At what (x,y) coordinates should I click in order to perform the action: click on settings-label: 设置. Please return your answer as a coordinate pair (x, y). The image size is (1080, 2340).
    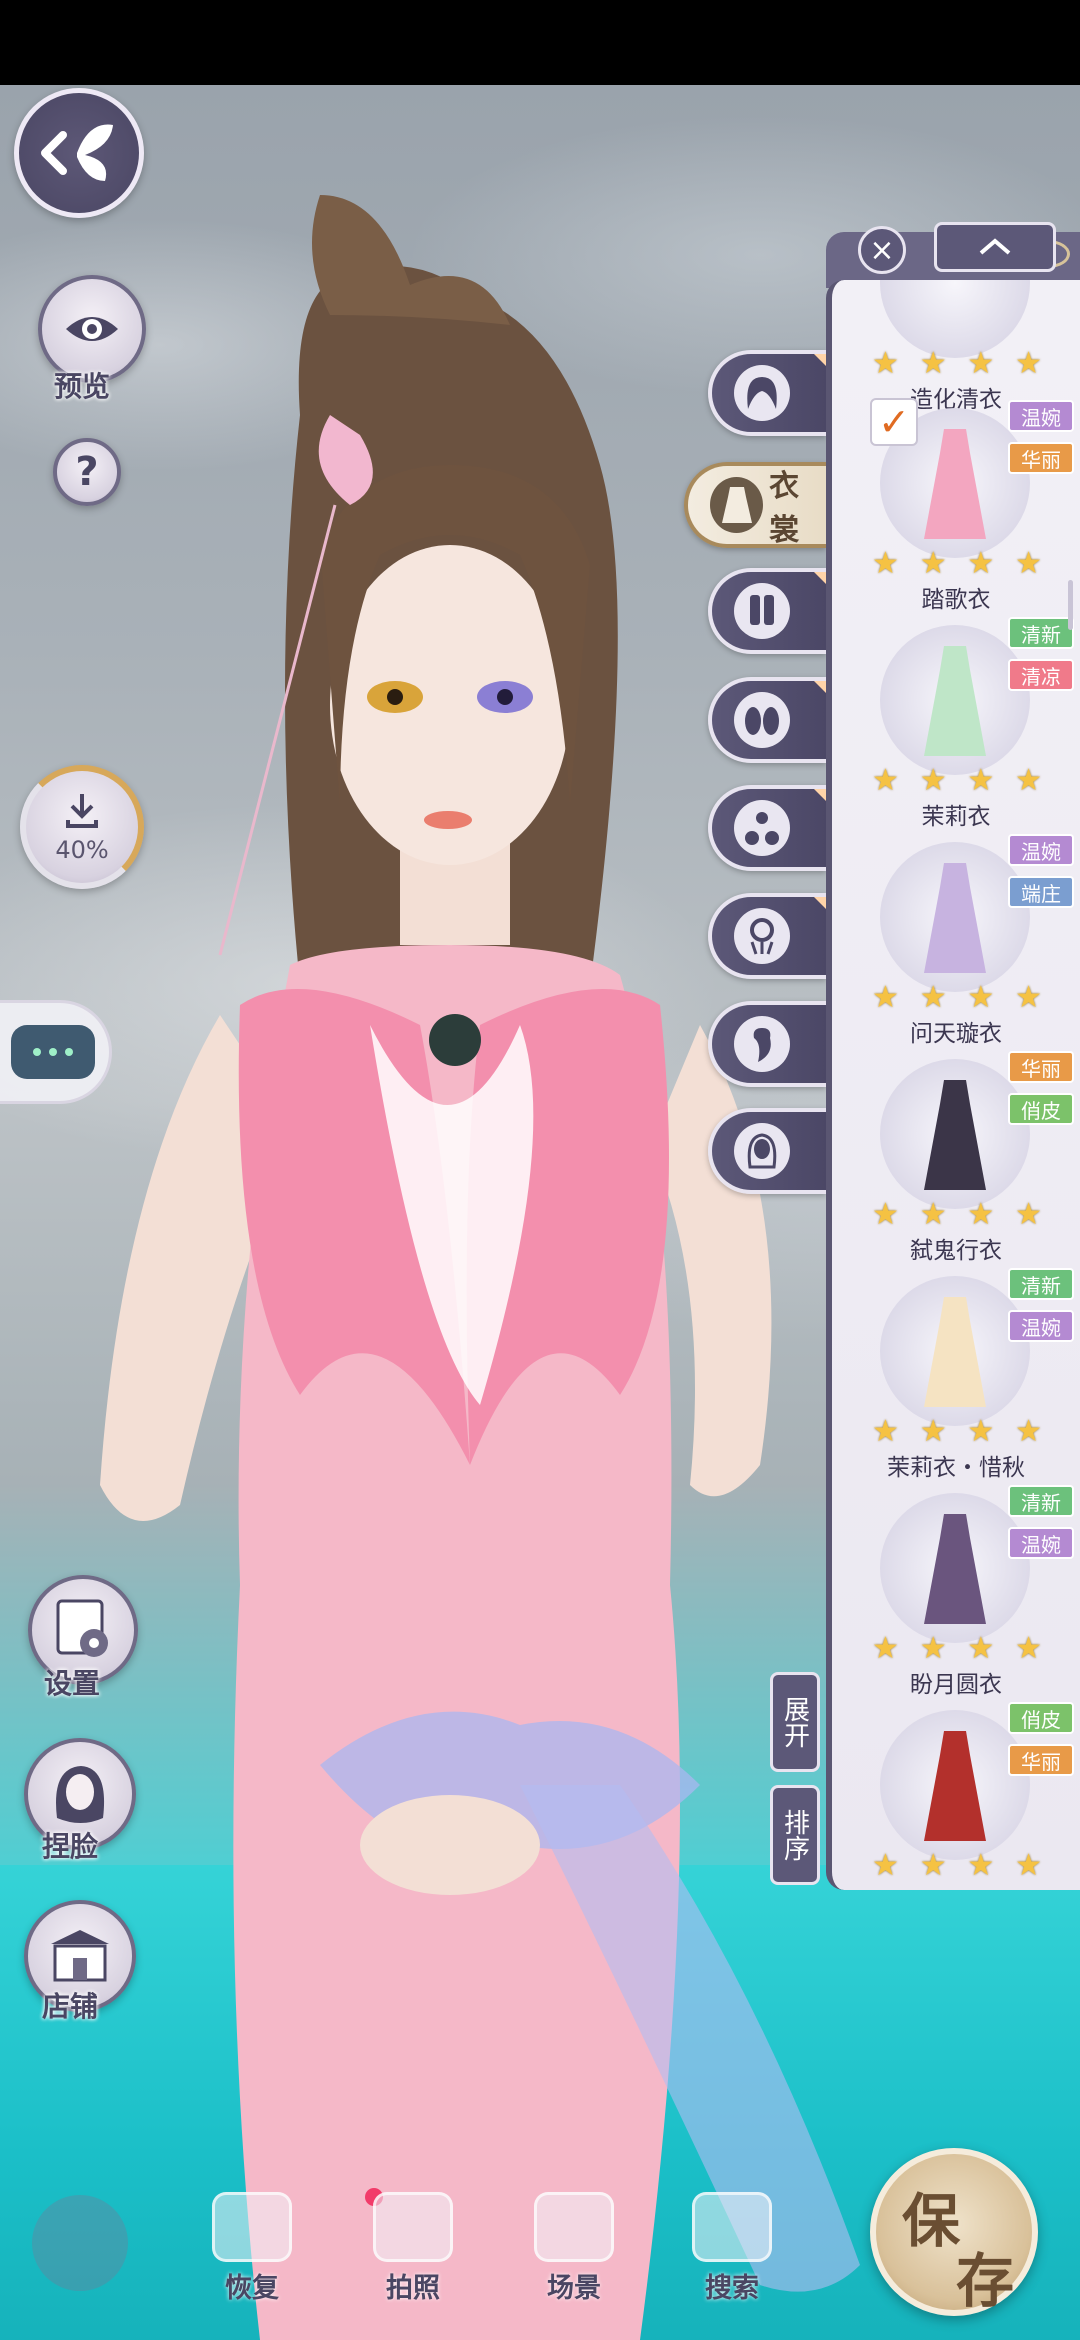
    Looking at the image, I should click on (72, 1683).